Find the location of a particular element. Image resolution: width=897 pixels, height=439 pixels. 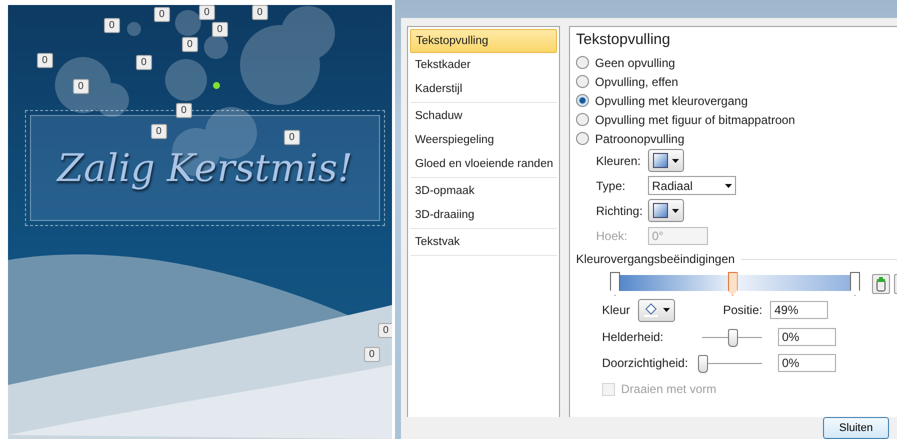

category-item: Tekstvak is located at coordinates (483, 242).